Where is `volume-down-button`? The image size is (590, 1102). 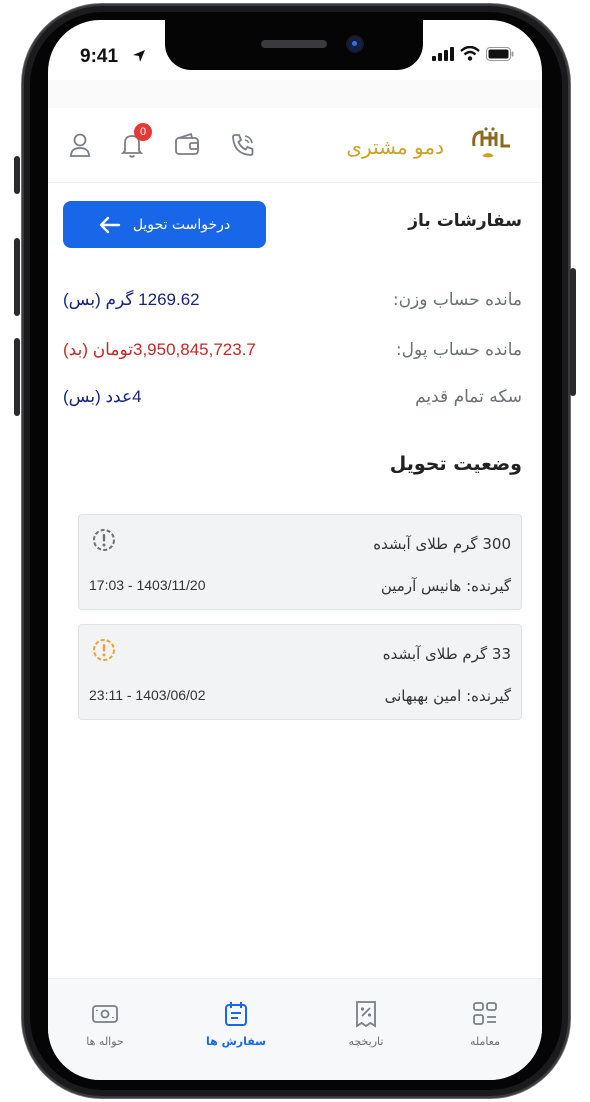 volume-down-button is located at coordinates (17, 377).